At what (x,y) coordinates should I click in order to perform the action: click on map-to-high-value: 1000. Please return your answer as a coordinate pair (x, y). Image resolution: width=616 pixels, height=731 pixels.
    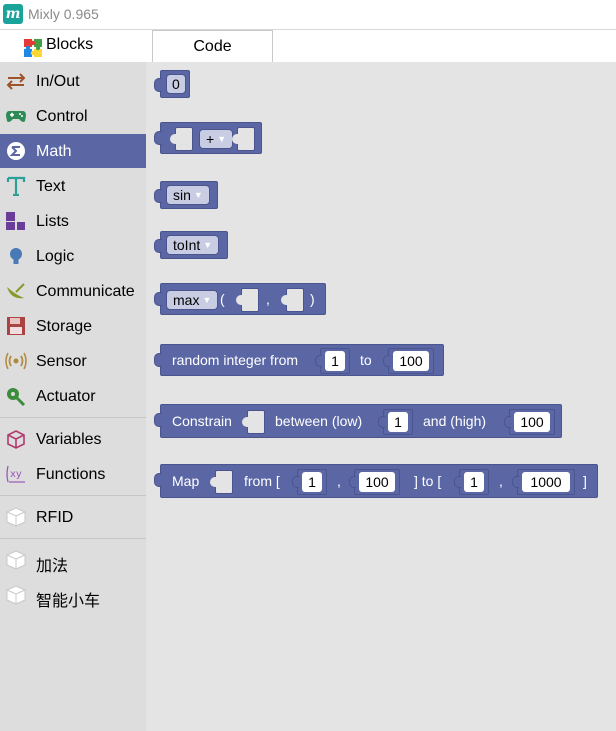
    Looking at the image, I should click on (546, 482).